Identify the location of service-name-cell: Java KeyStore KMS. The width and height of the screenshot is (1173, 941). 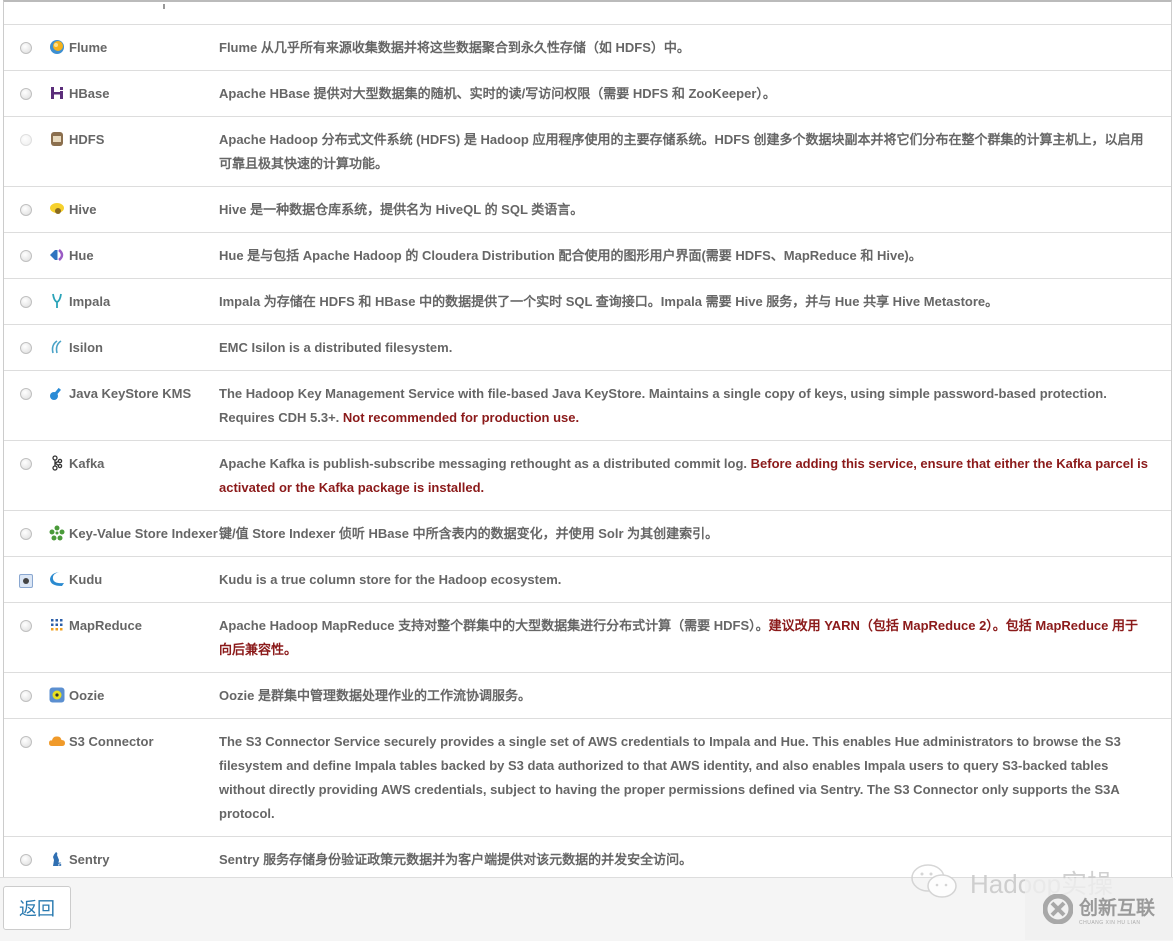
(133, 394).